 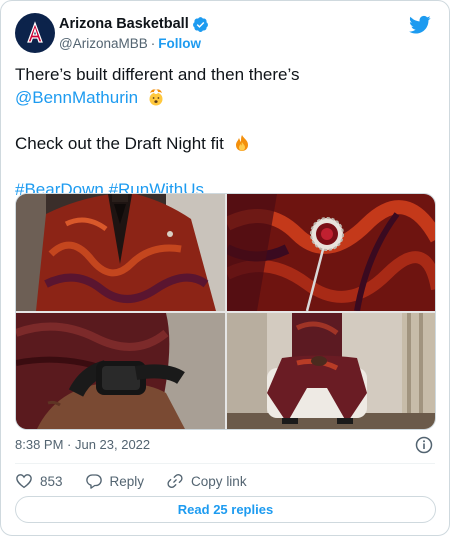 What do you see at coordinates (225, 463) in the screenshot?
I see `divider` at bounding box center [225, 463].